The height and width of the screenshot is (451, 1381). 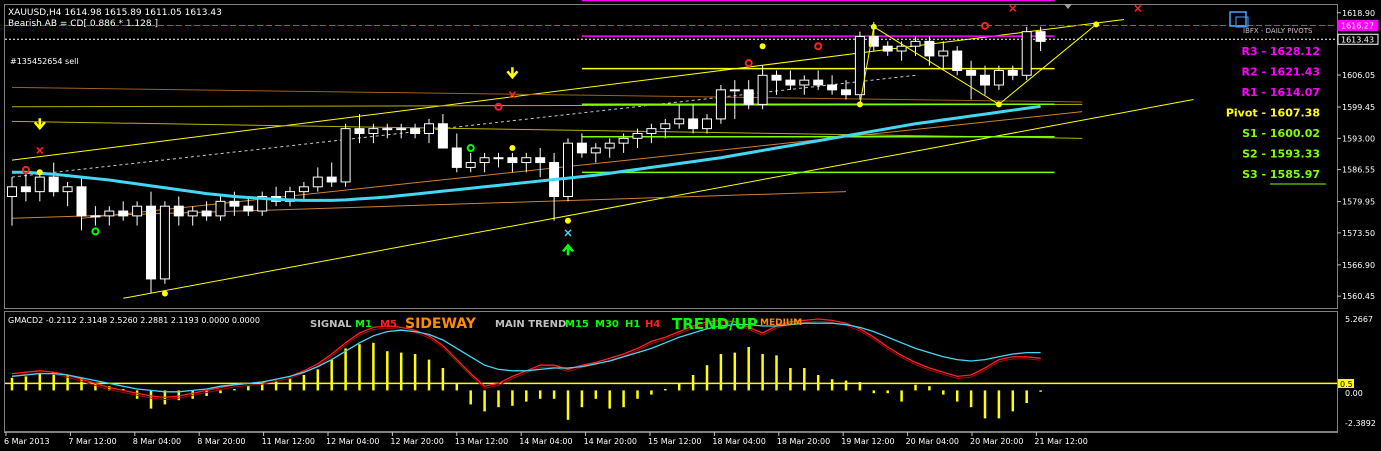 I want to click on time-tick-label: 18 Mar 20:00, so click(x=803, y=441).